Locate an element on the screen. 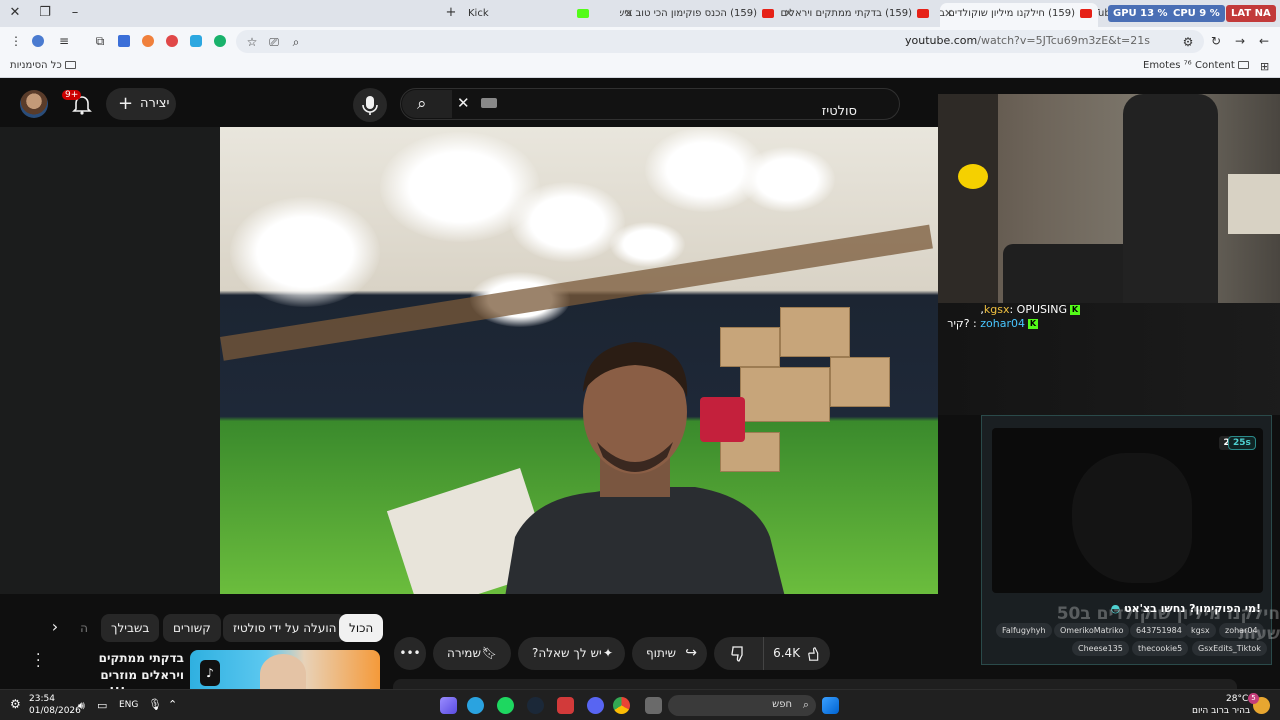  keyboard-icon is located at coordinates (489, 103).